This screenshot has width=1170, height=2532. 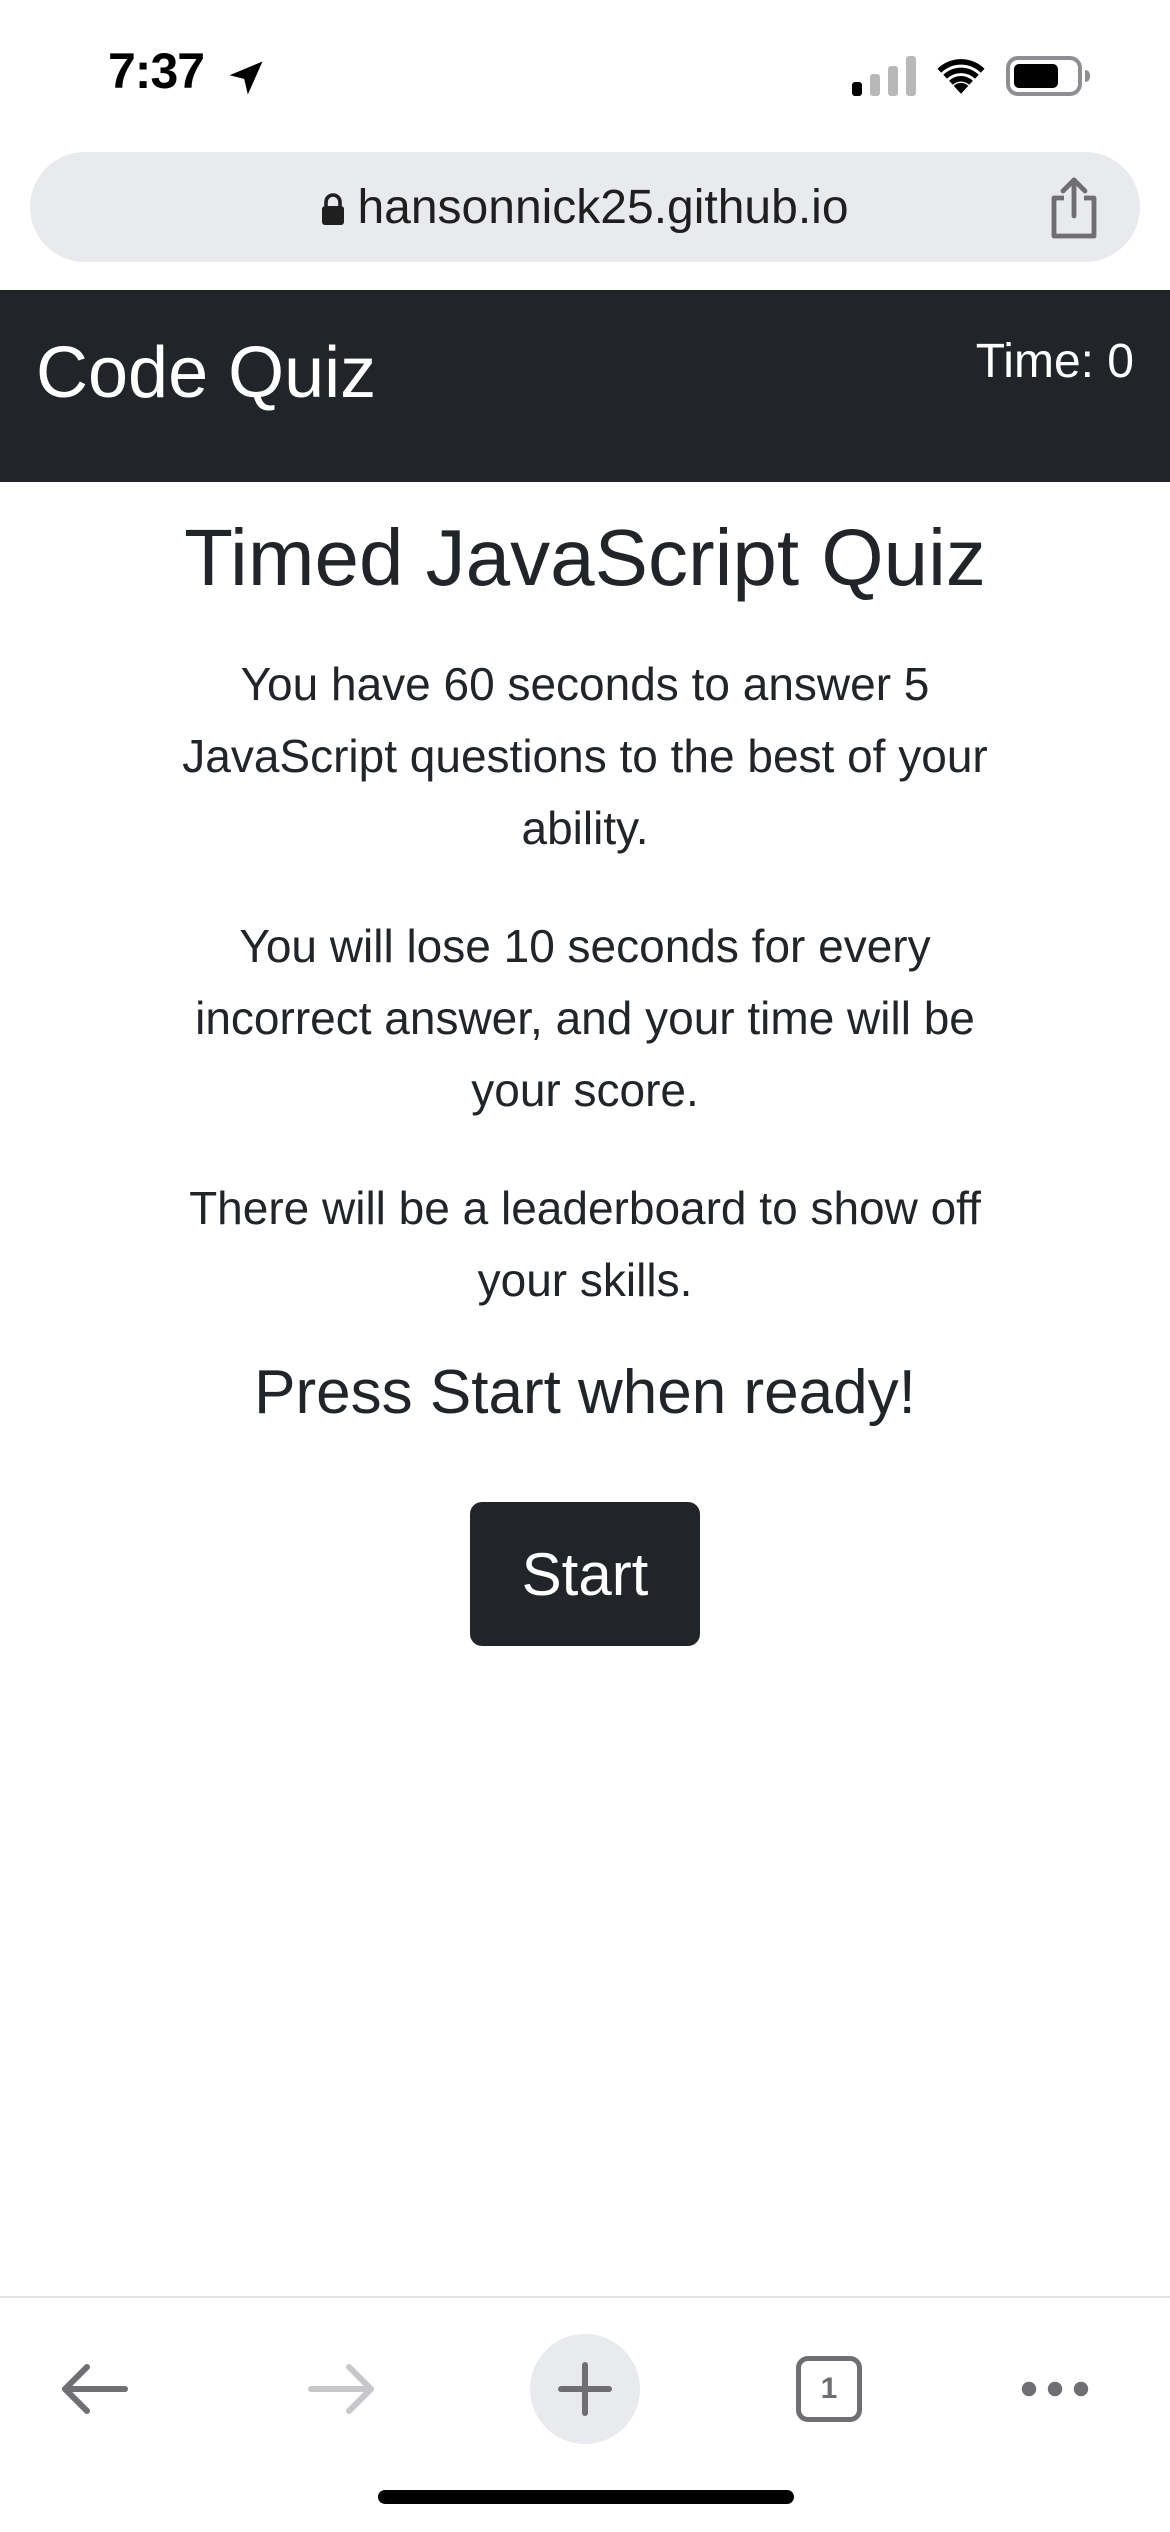 I want to click on address-bar: hansonnick25.github.io, so click(x=585, y=207).